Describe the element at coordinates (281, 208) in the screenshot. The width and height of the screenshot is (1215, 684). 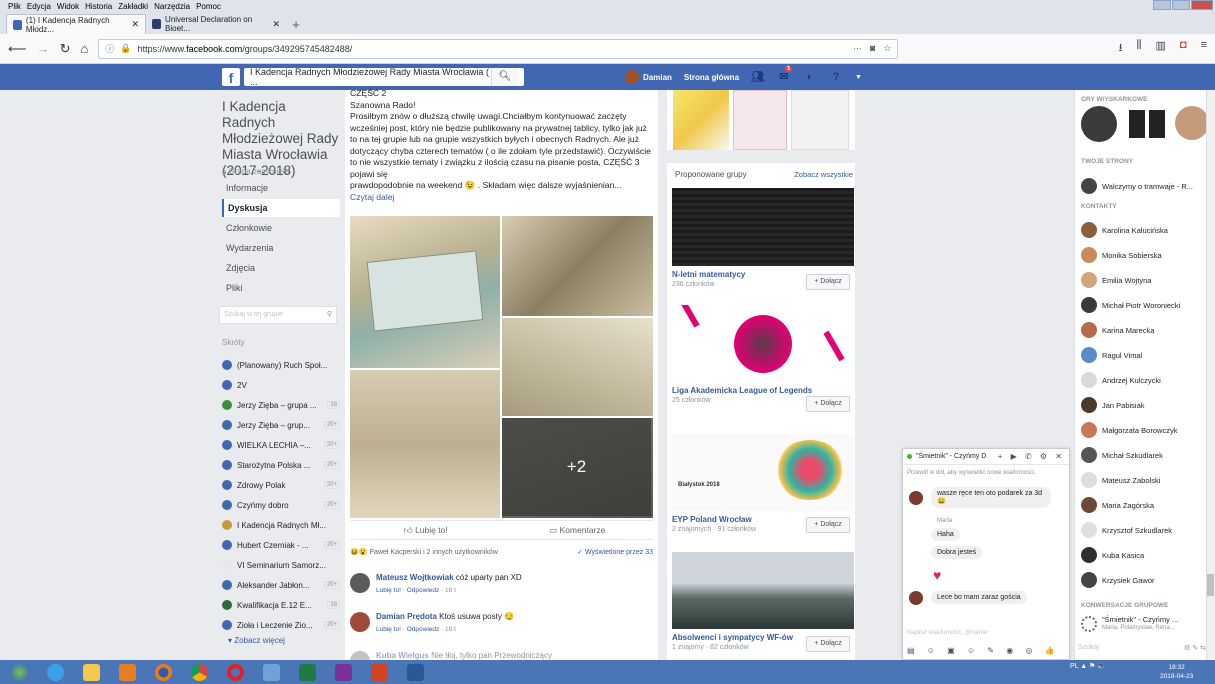
I see `nav-discussion: Dyskusja` at that location.